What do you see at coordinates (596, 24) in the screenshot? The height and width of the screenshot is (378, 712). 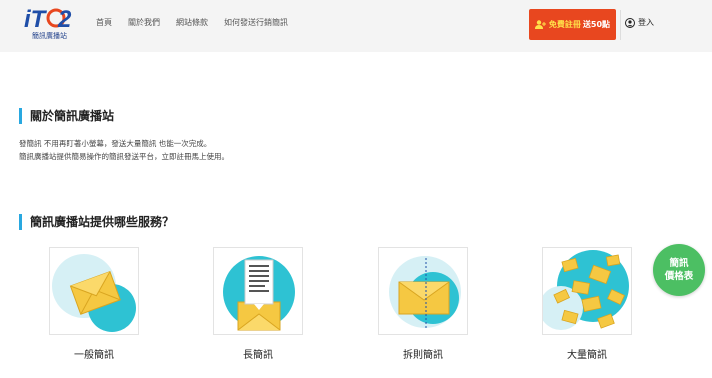 I see `register-bonus-label: 送50點` at bounding box center [596, 24].